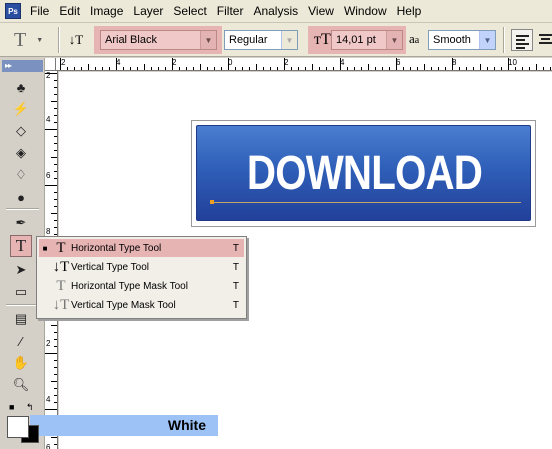 The image size is (552, 449). I want to click on ruler-label: 10, so click(512, 62).